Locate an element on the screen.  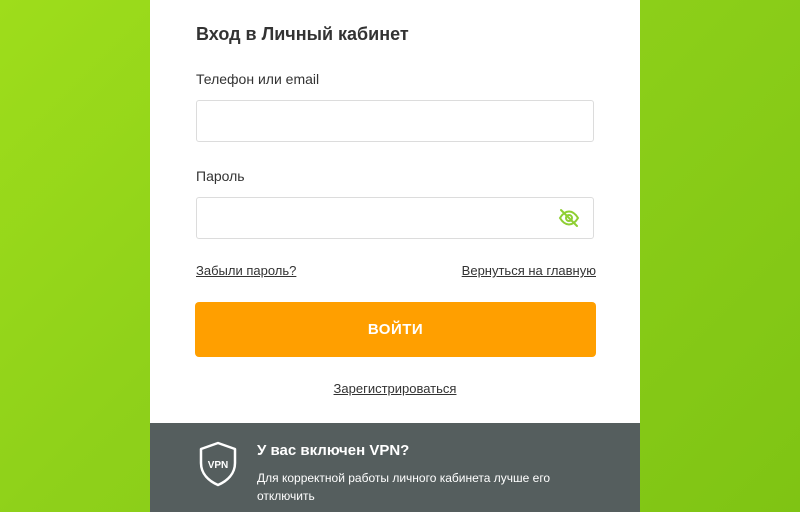
page-title: Вход в Личный кабинет is located at coordinates (302, 34).